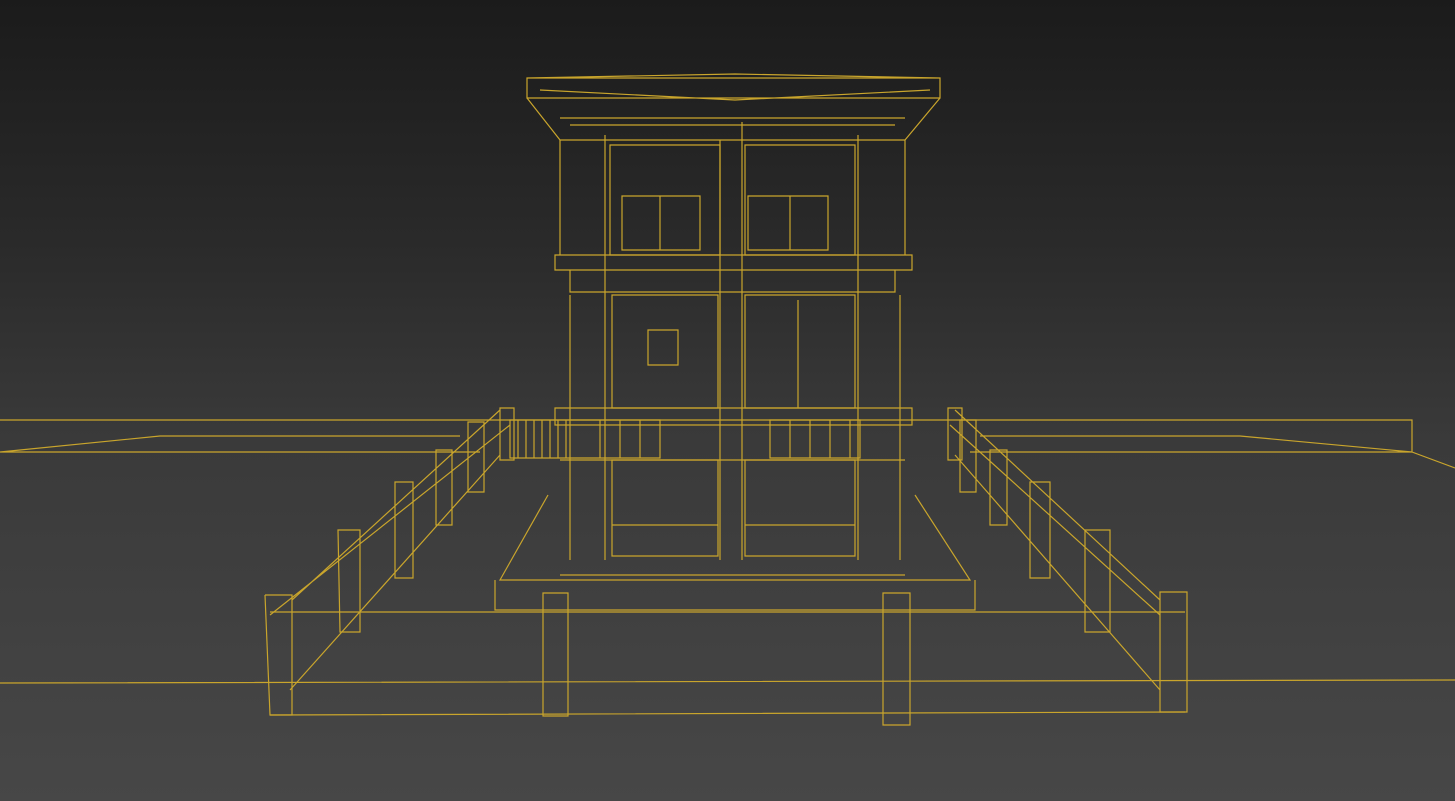 This screenshot has height=801, width=1455. I want to click on house-upper-floor, so click(733, 341).